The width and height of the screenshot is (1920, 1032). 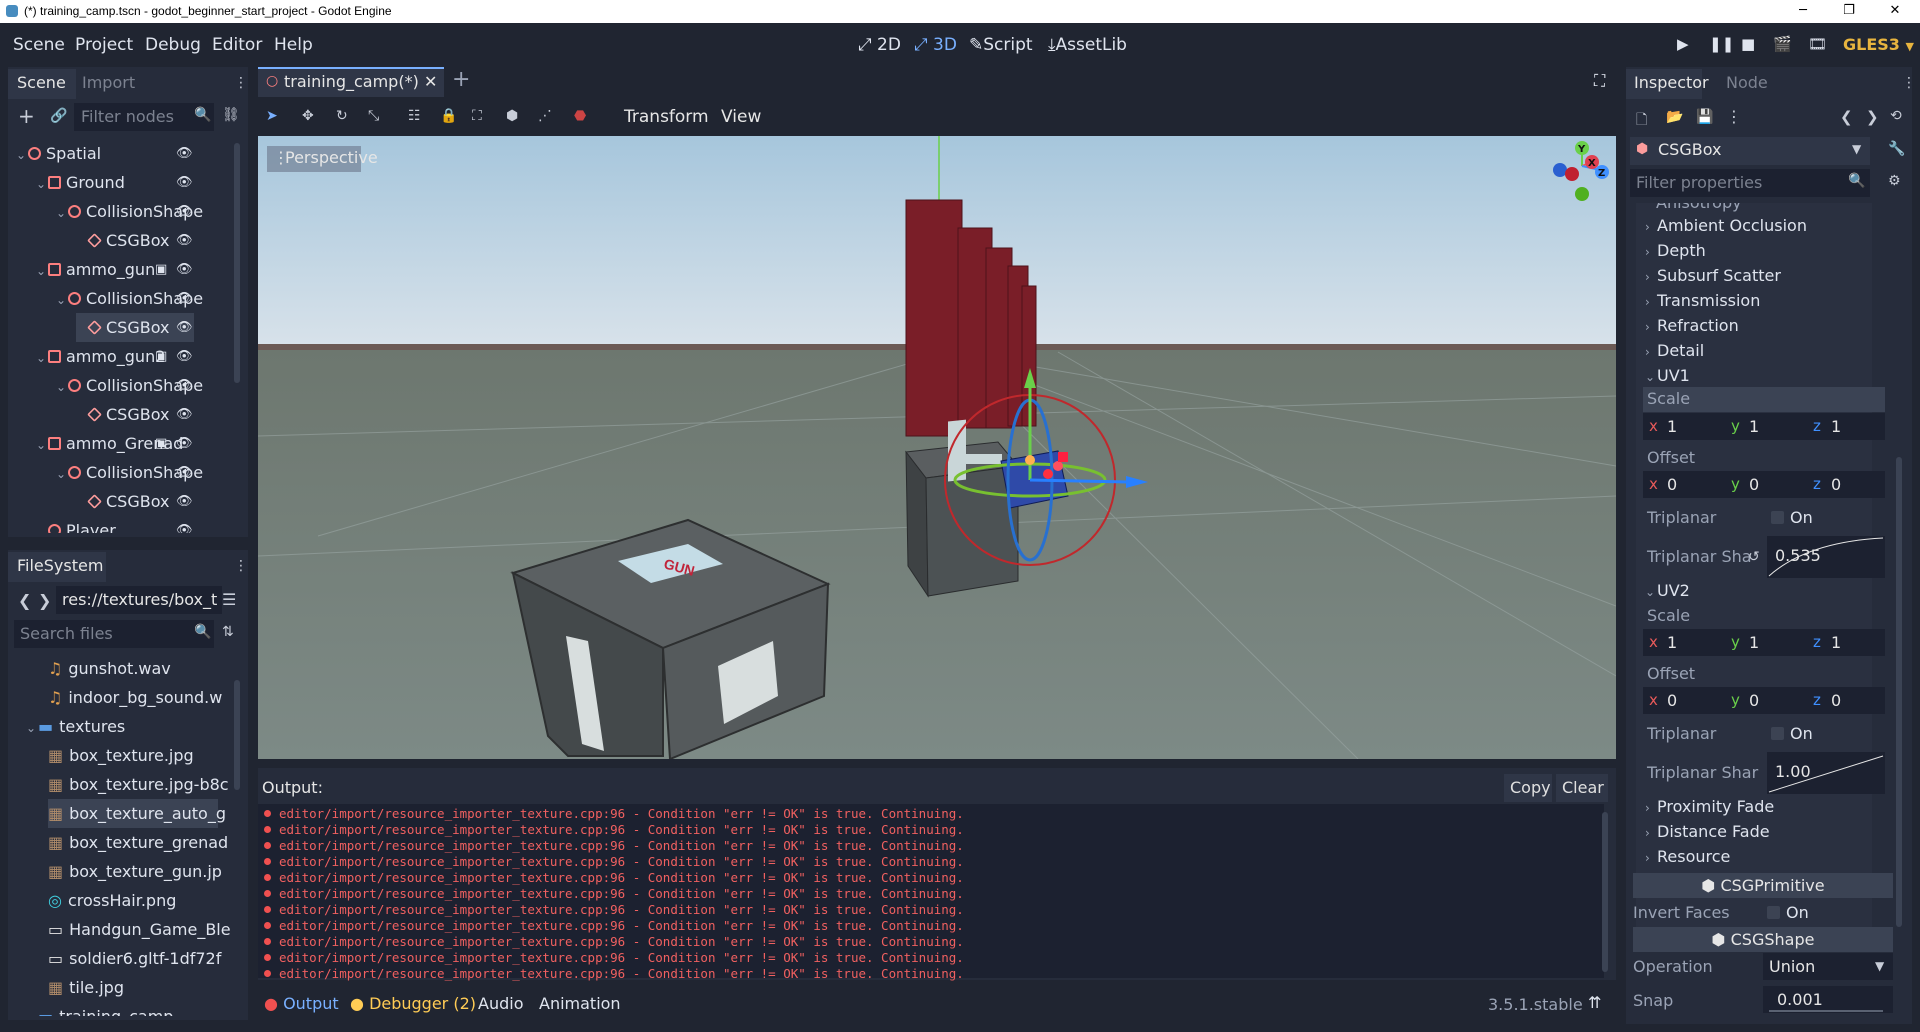 What do you see at coordinates (1674, 117) in the screenshot?
I see `open-folder-icon: 📂` at bounding box center [1674, 117].